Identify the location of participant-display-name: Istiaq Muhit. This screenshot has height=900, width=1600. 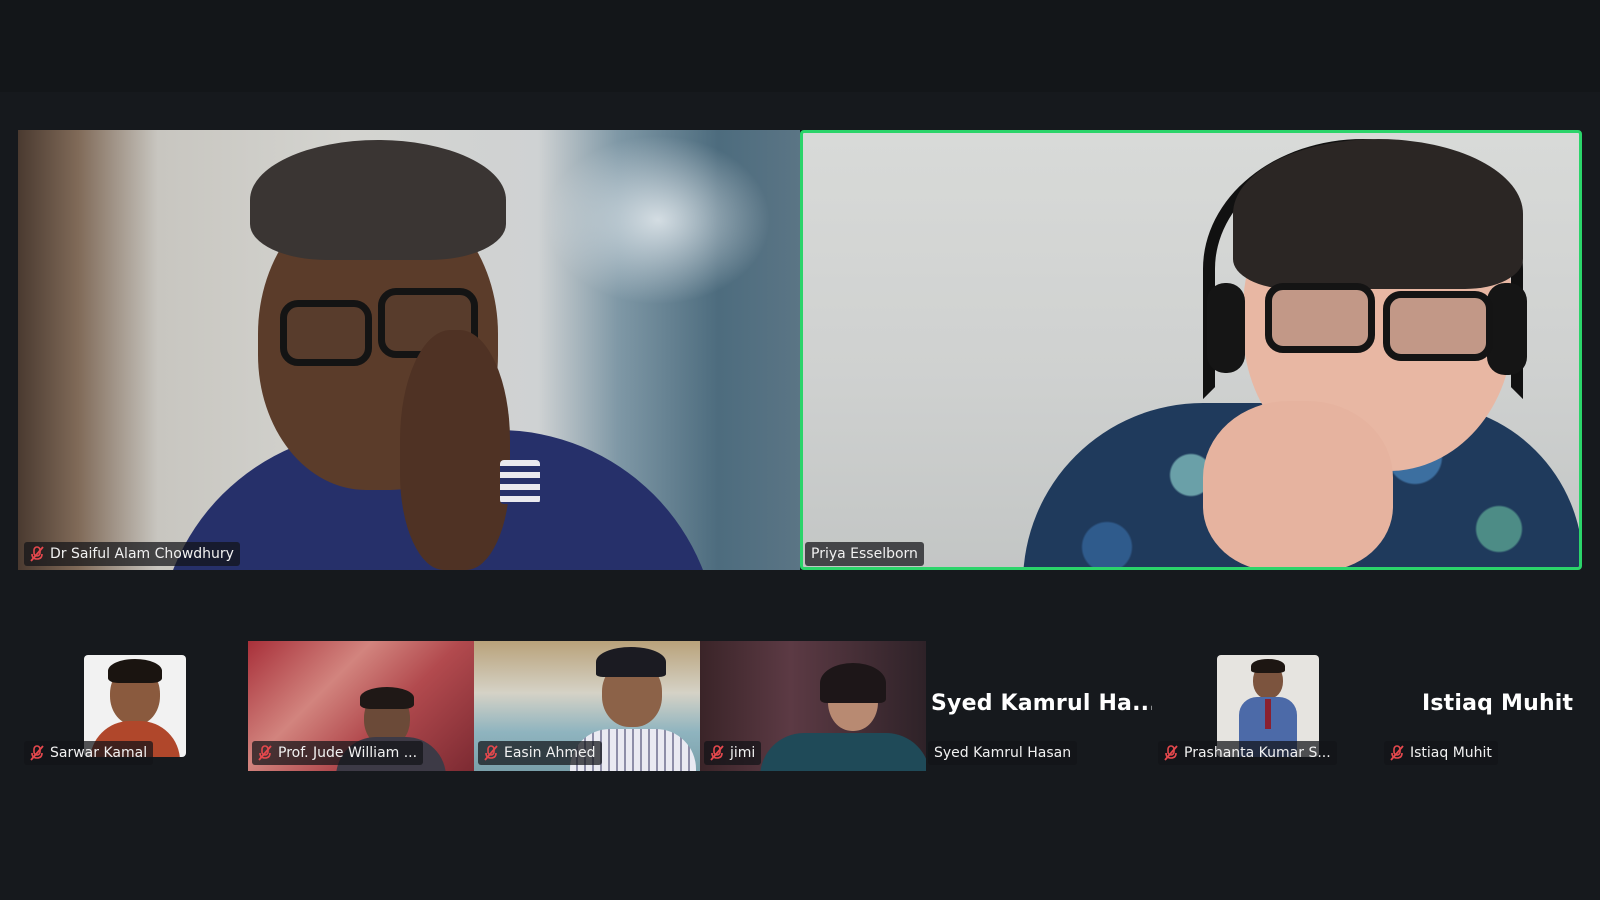
(1498, 703).